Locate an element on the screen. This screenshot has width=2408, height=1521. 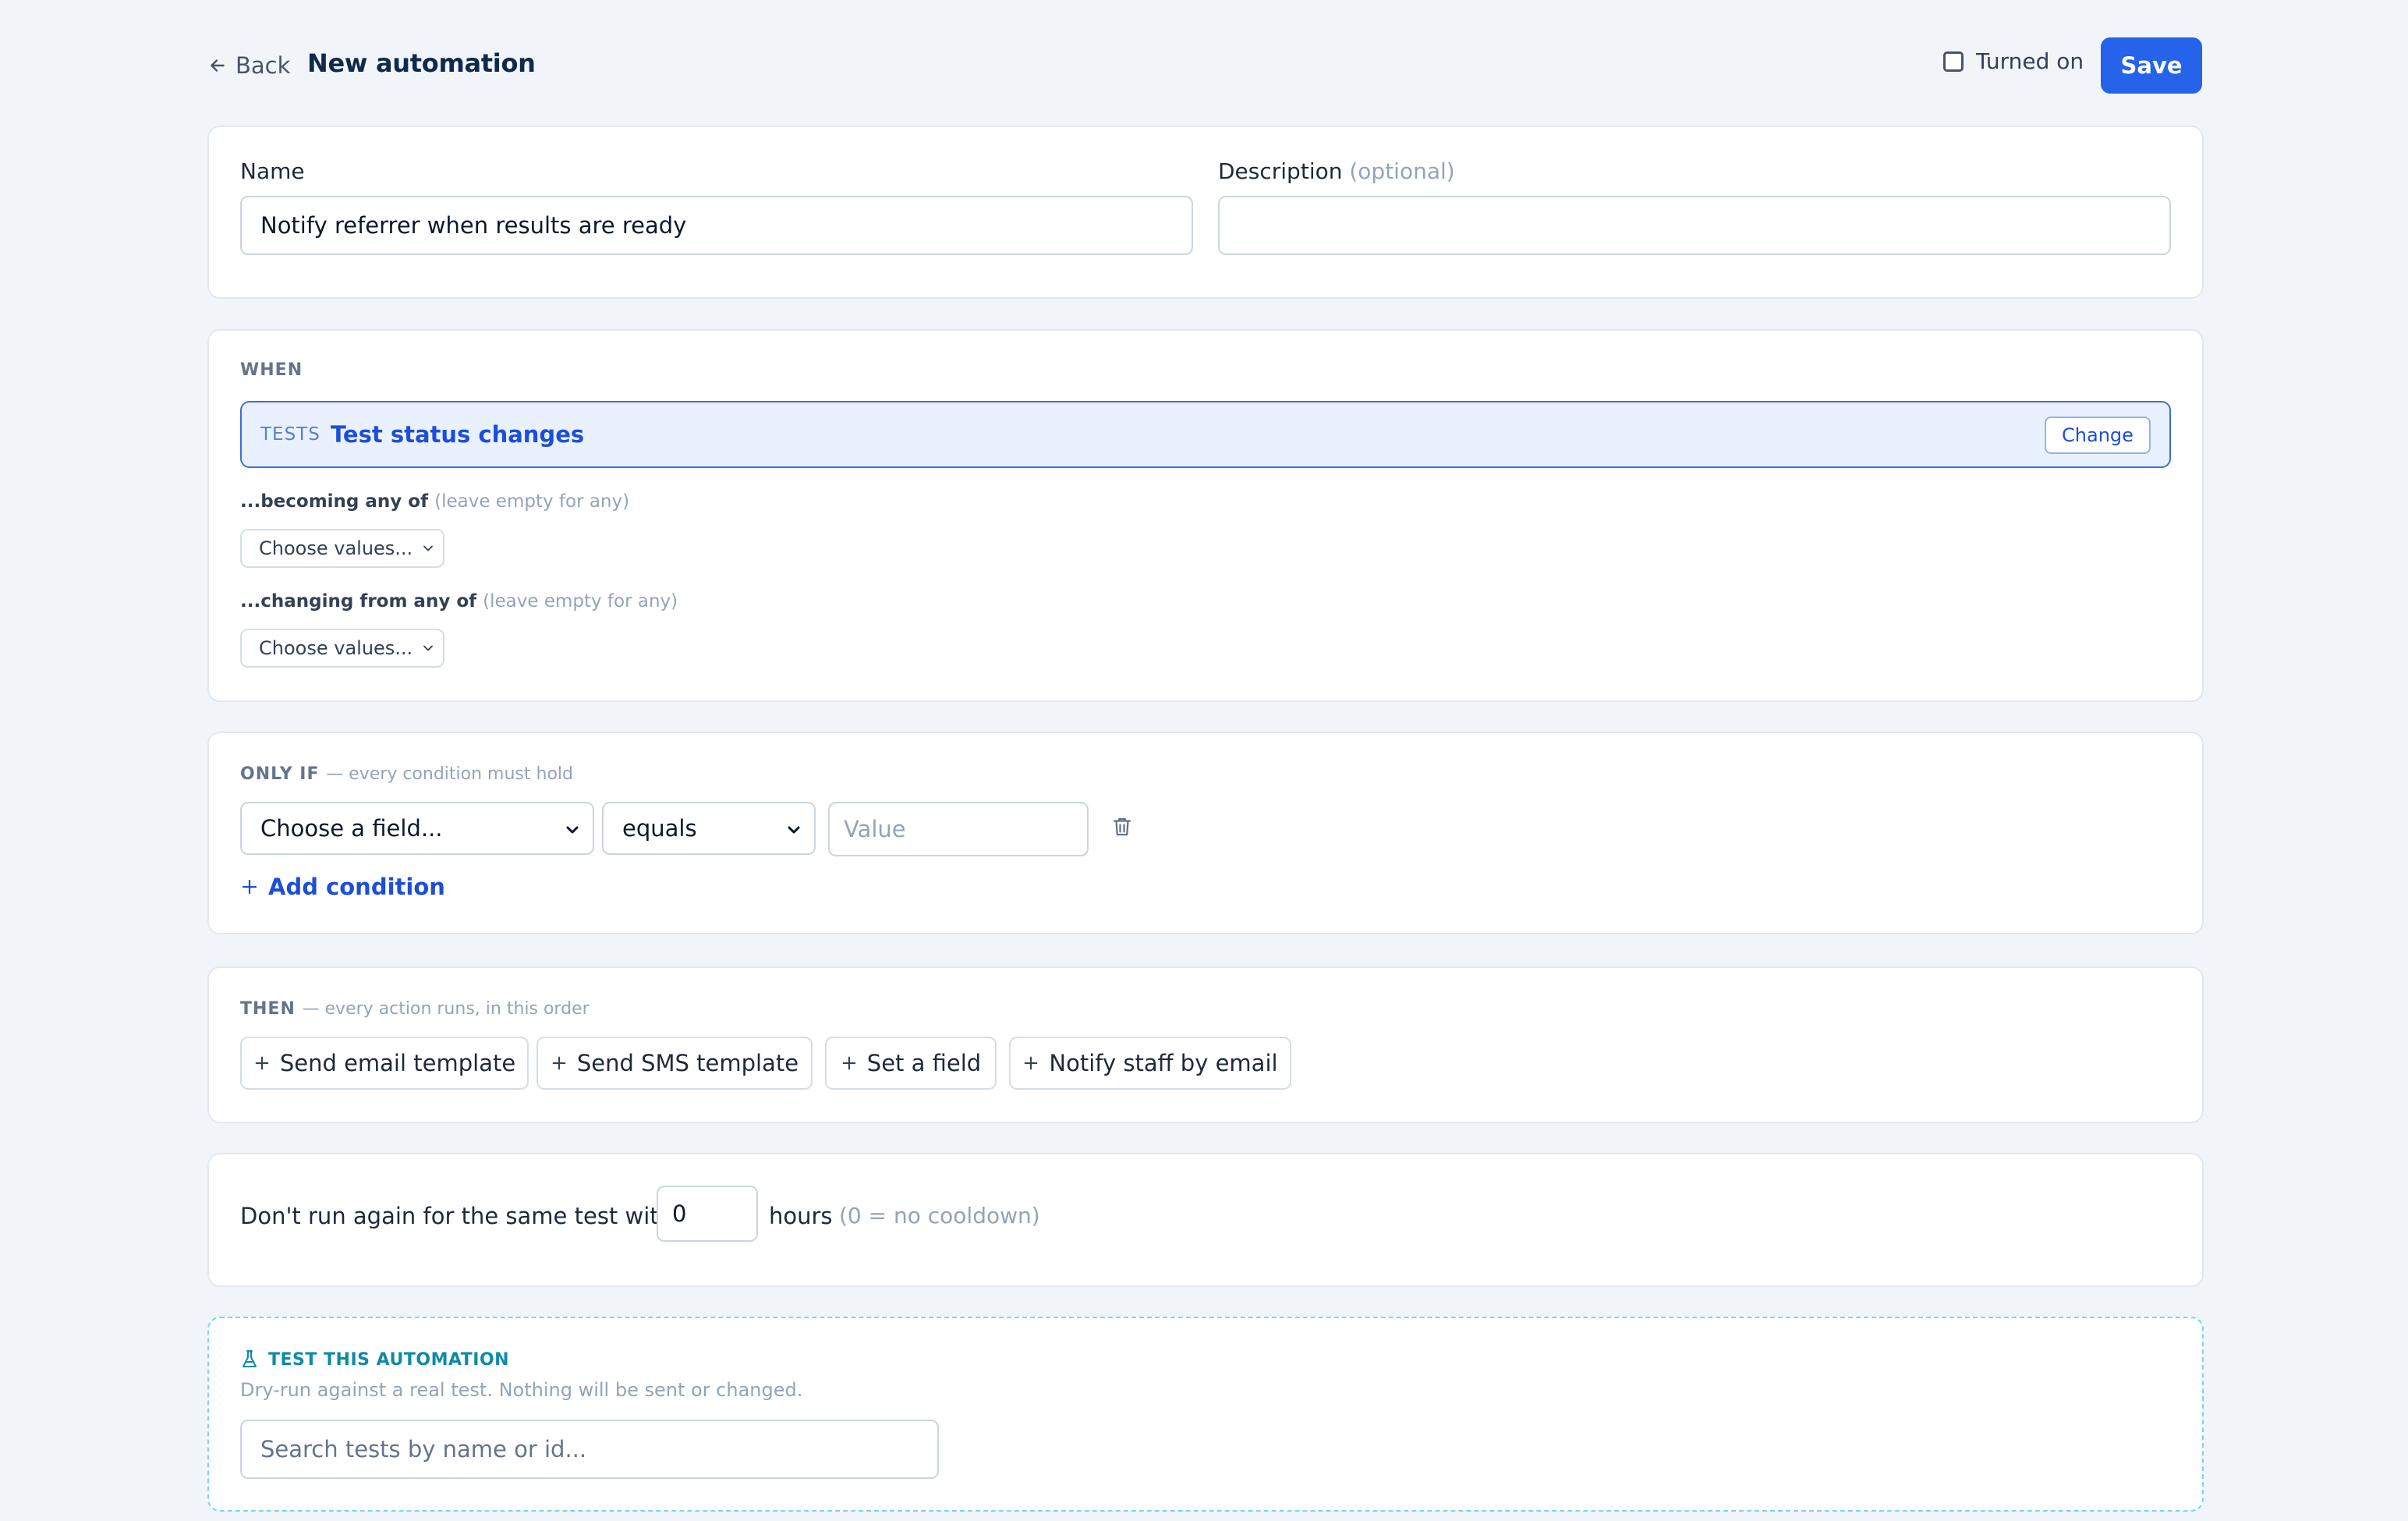
trigger-tag: TESTS is located at coordinates (290, 435).